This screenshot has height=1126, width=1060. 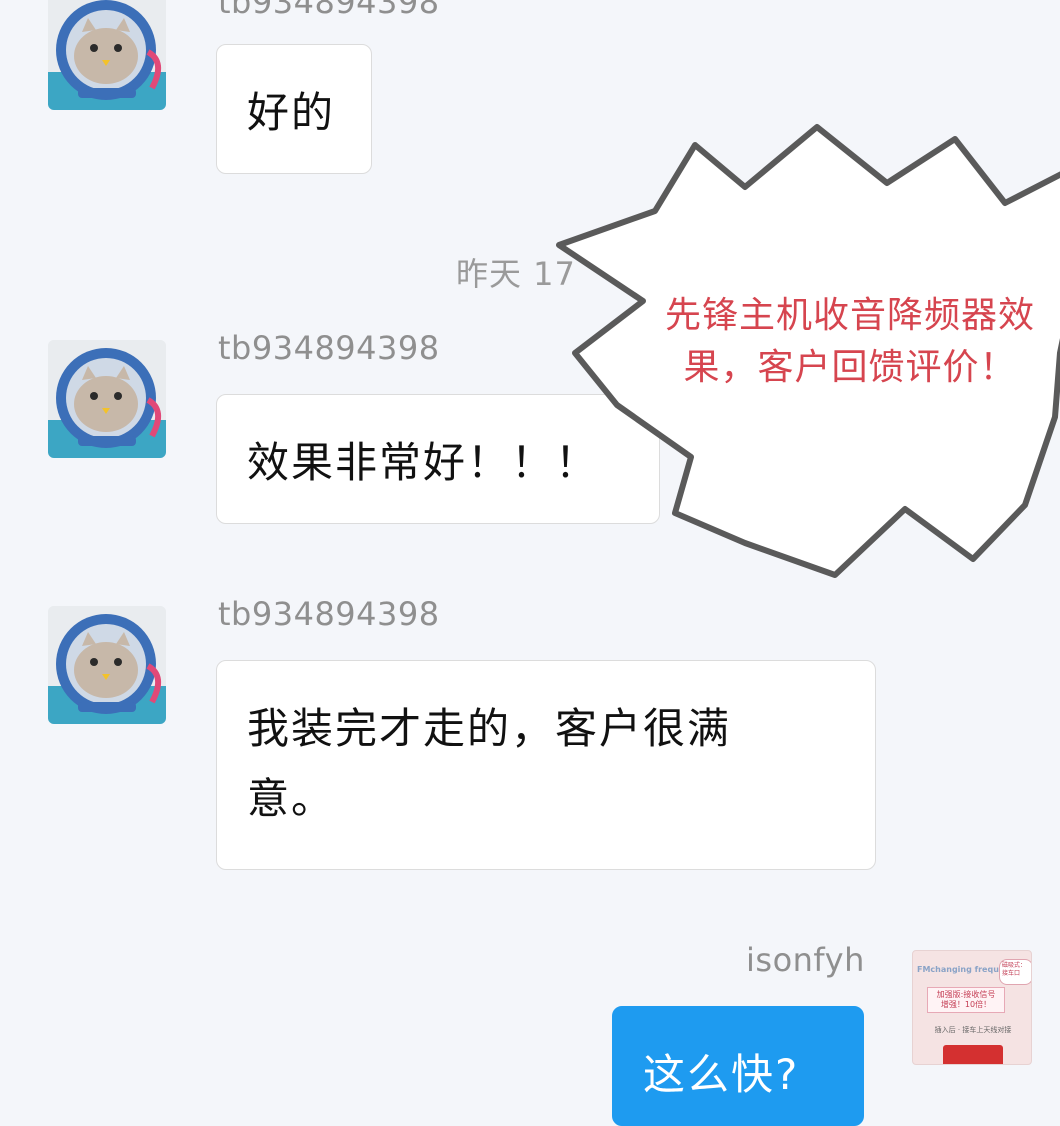 What do you see at coordinates (805, 960) in the screenshot?
I see `sender-name: isonfyh` at bounding box center [805, 960].